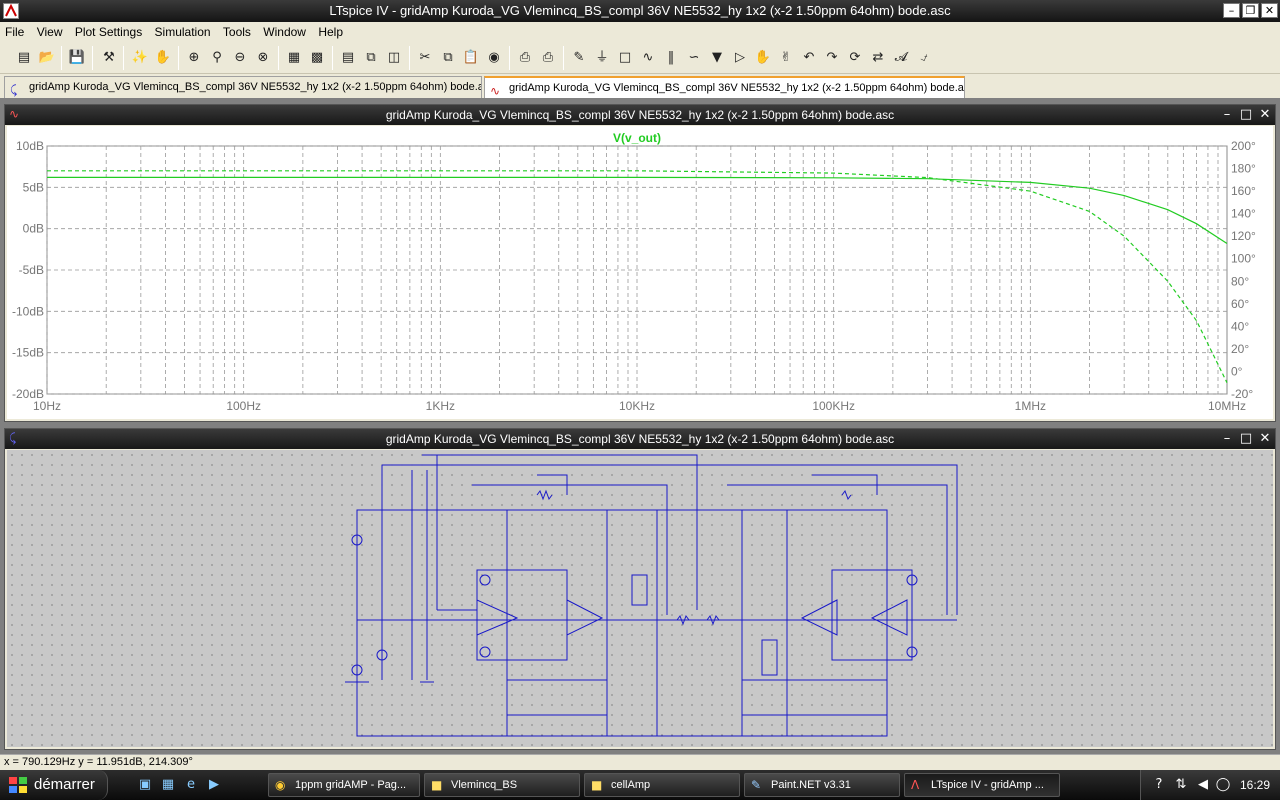  I want to click on menu-window: Window, so click(284, 30).